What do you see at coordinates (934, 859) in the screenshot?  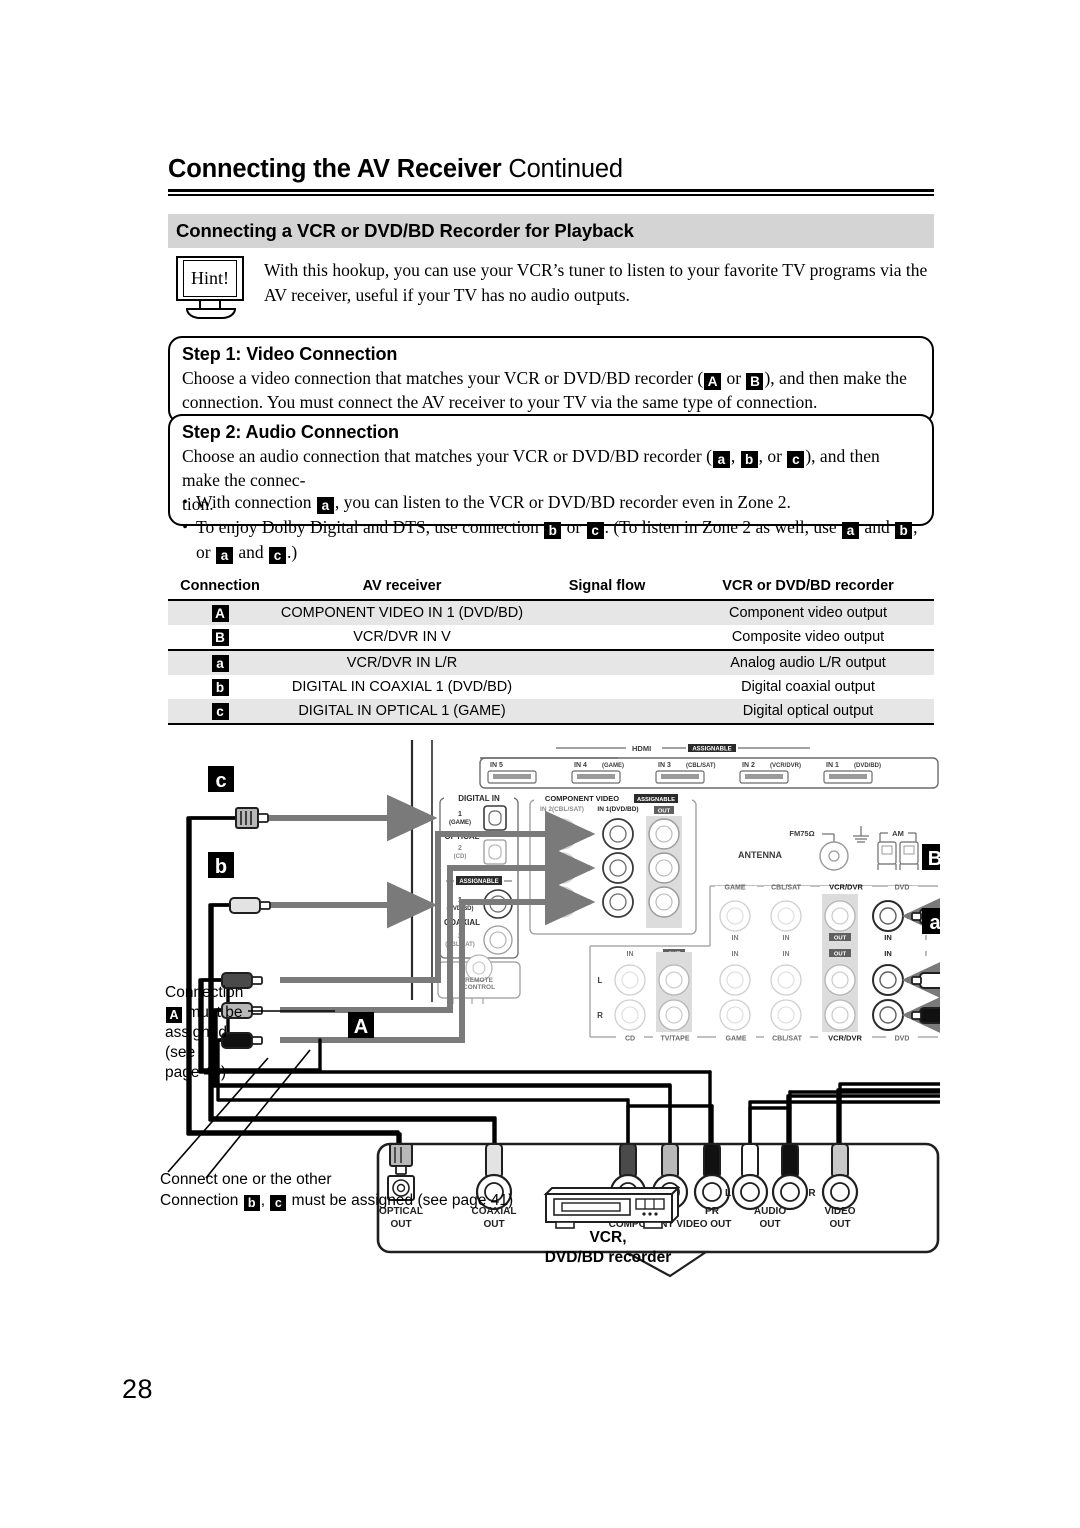 I see `svg-text: B` at bounding box center [934, 859].